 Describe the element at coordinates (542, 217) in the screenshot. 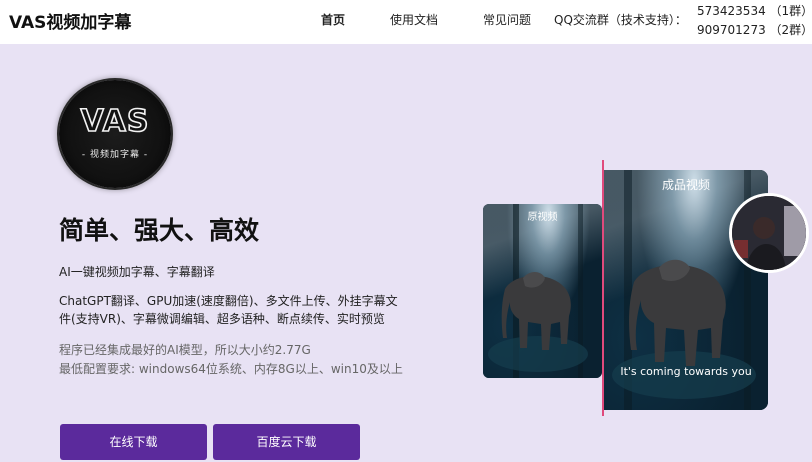

I see `original-label: 原视频` at that location.